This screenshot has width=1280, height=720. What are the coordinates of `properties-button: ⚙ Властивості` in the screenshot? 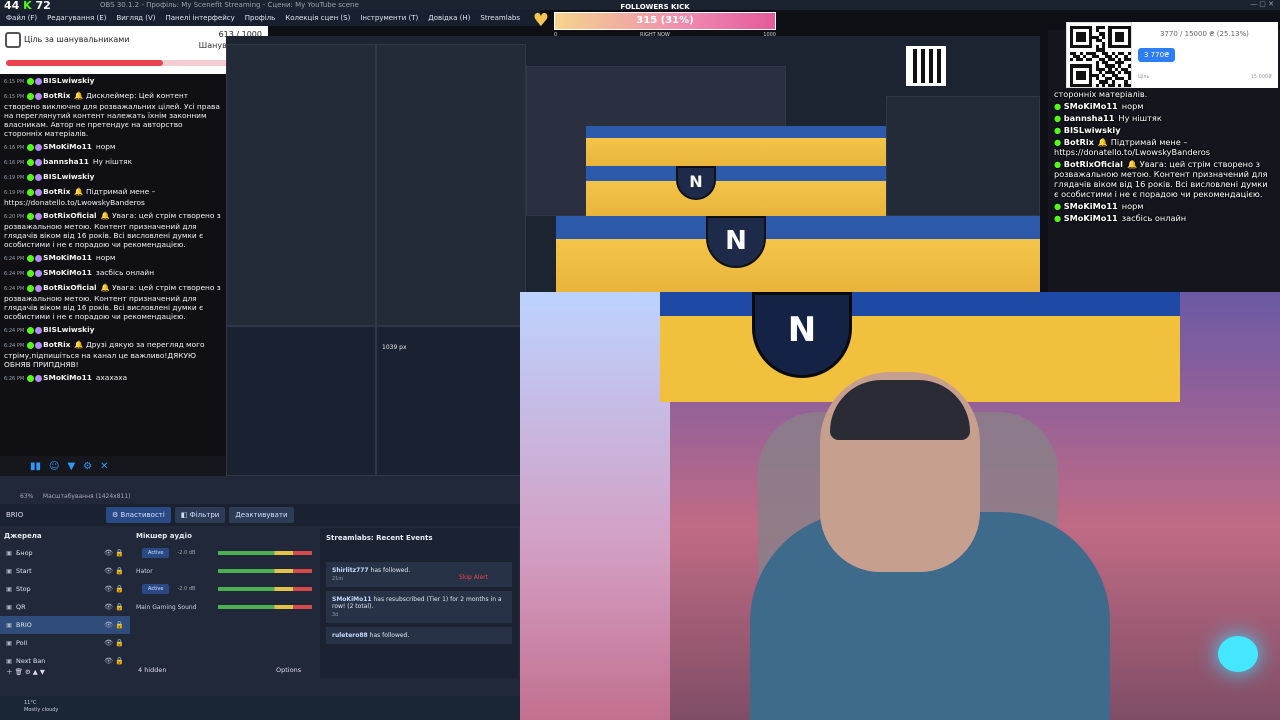 It's located at (138, 515).